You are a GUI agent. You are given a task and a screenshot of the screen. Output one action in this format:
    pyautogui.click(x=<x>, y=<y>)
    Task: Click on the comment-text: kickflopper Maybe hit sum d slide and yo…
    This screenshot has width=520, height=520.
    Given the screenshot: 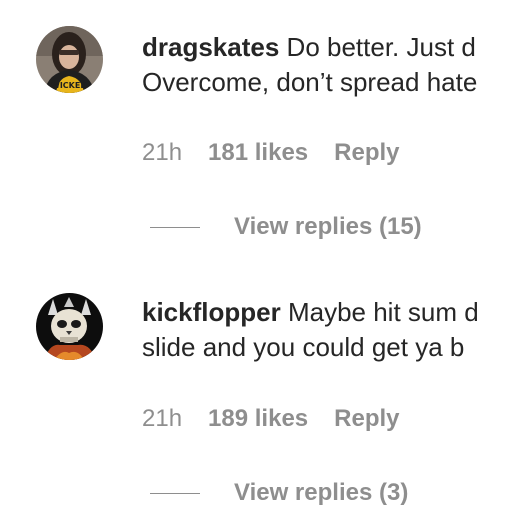 What is the action you would take?
    pyautogui.click(x=331, y=330)
    